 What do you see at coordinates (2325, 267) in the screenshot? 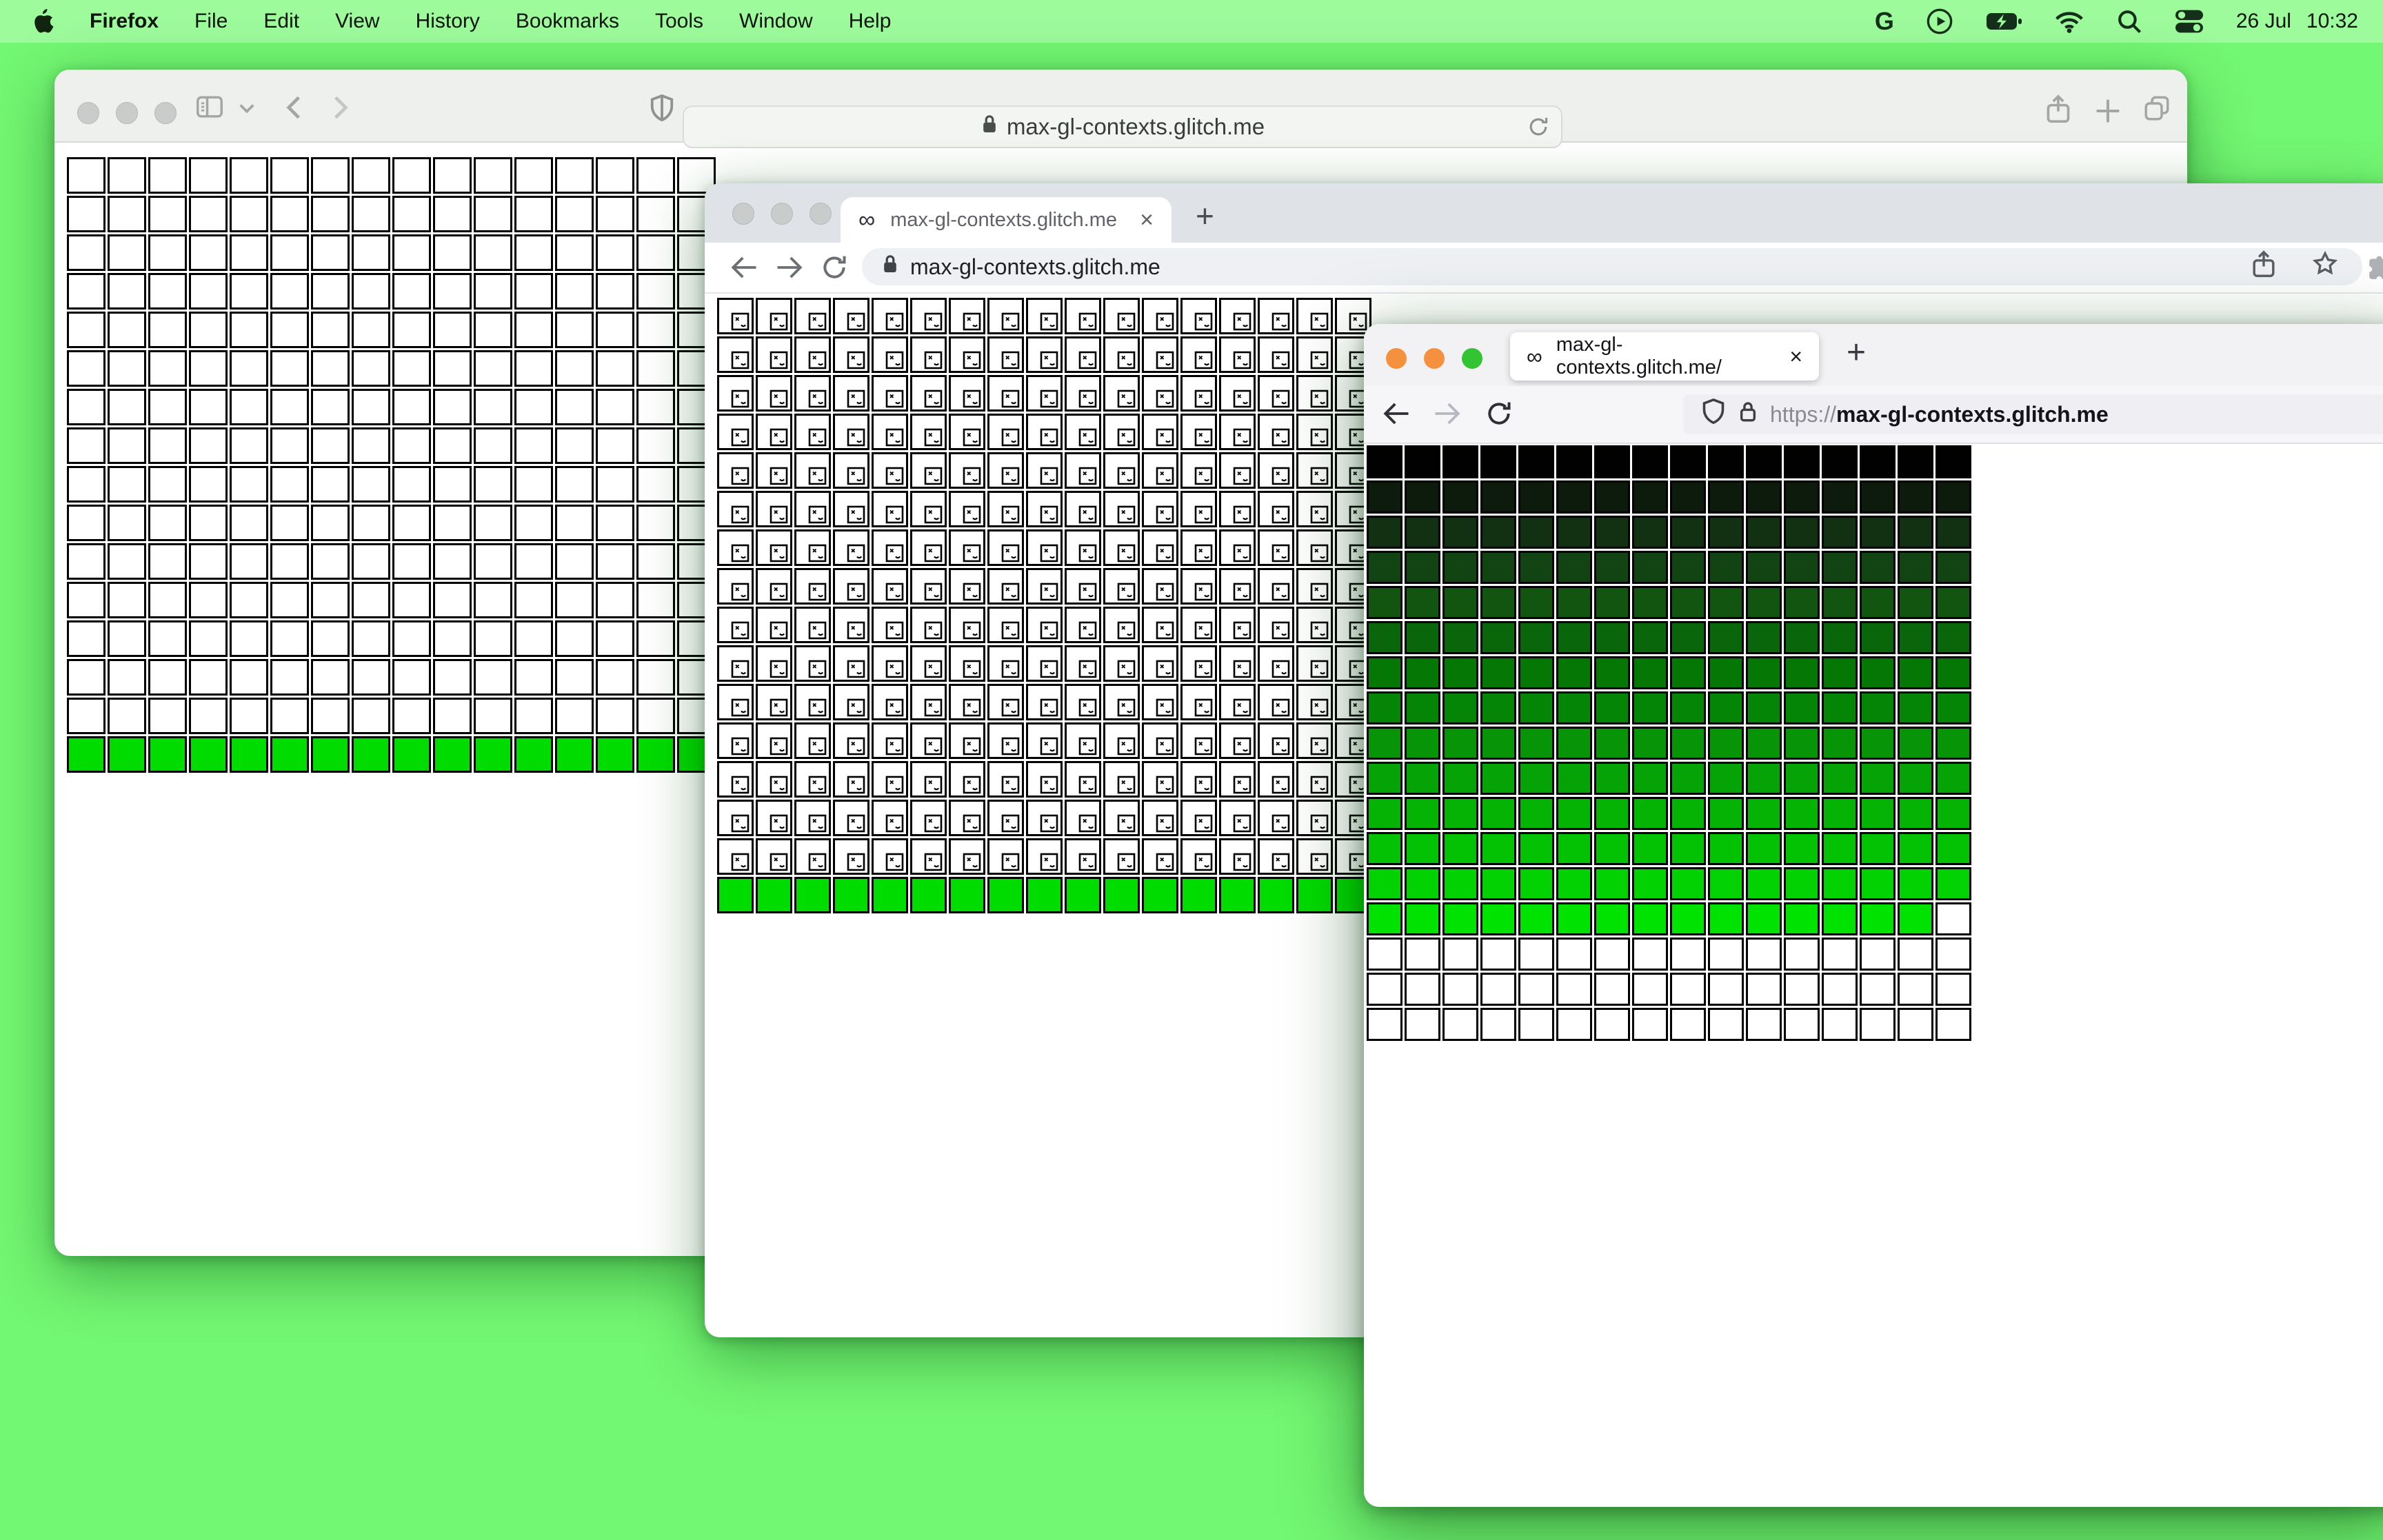
I see `bookmark-star-icon` at bounding box center [2325, 267].